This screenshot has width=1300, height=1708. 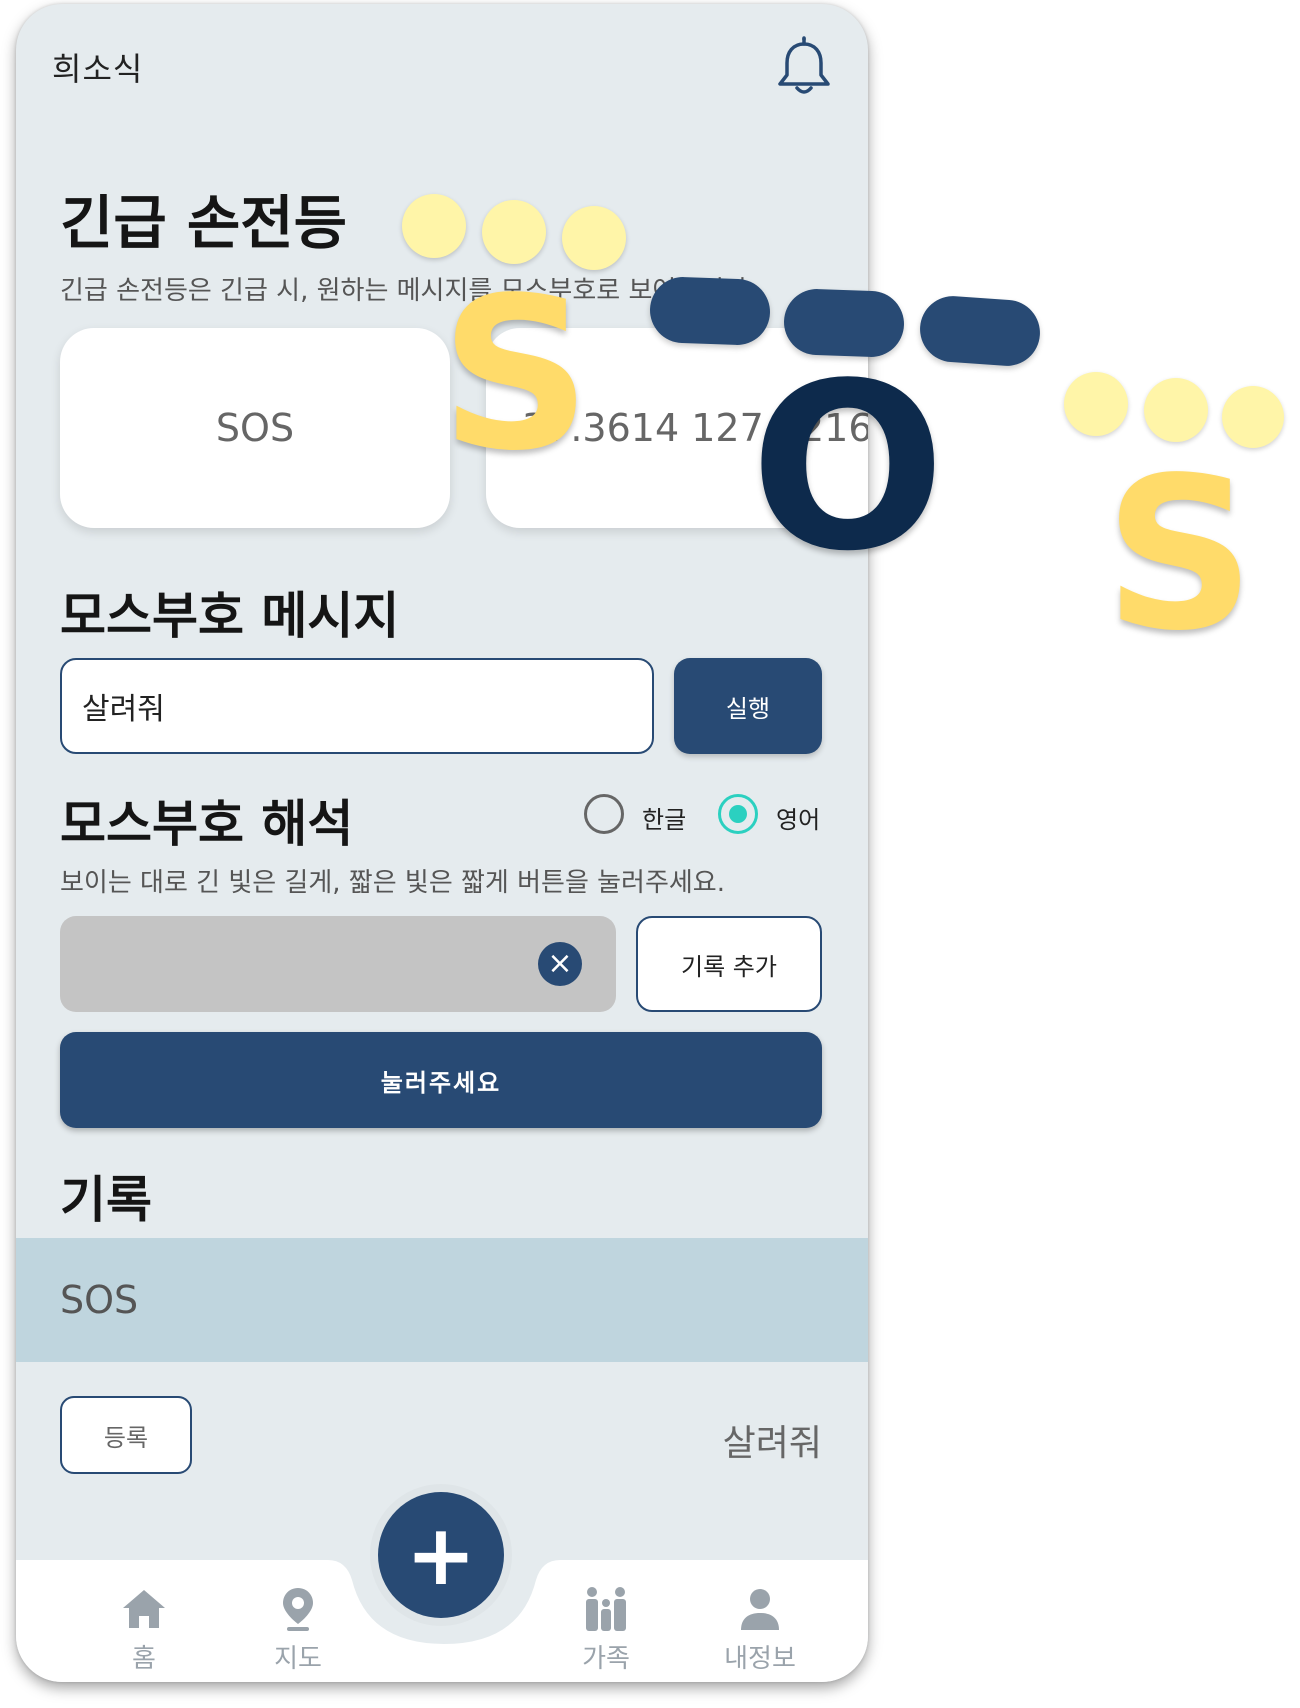 I want to click on user-name: 희소식, so click(x=98, y=69).